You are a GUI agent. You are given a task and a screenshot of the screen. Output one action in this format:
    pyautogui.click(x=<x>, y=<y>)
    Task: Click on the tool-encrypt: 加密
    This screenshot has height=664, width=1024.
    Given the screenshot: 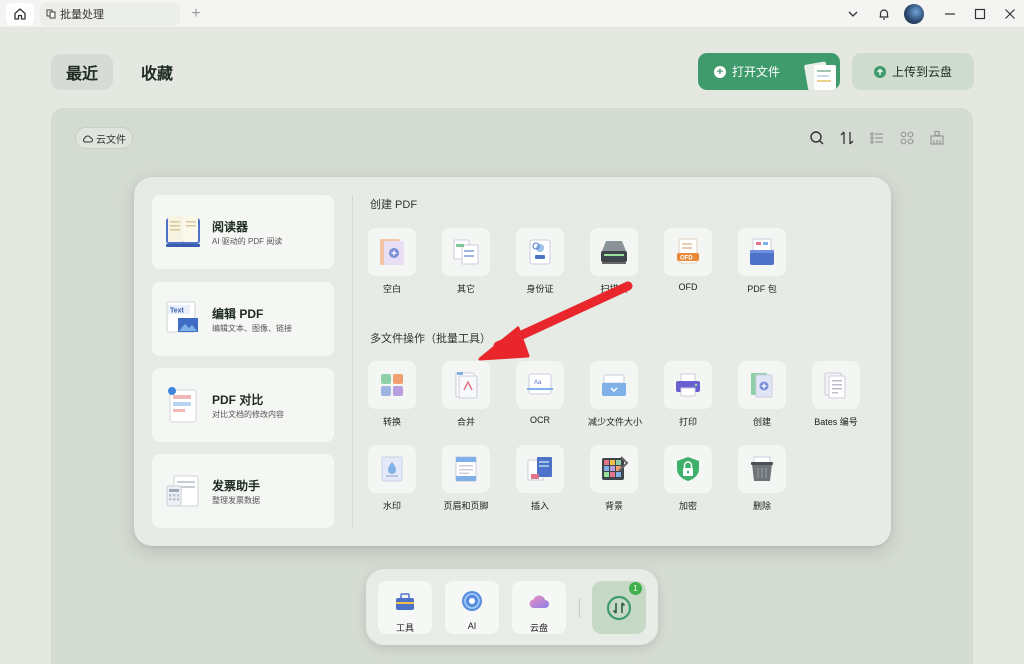 What is the action you would take?
    pyautogui.click(x=688, y=478)
    